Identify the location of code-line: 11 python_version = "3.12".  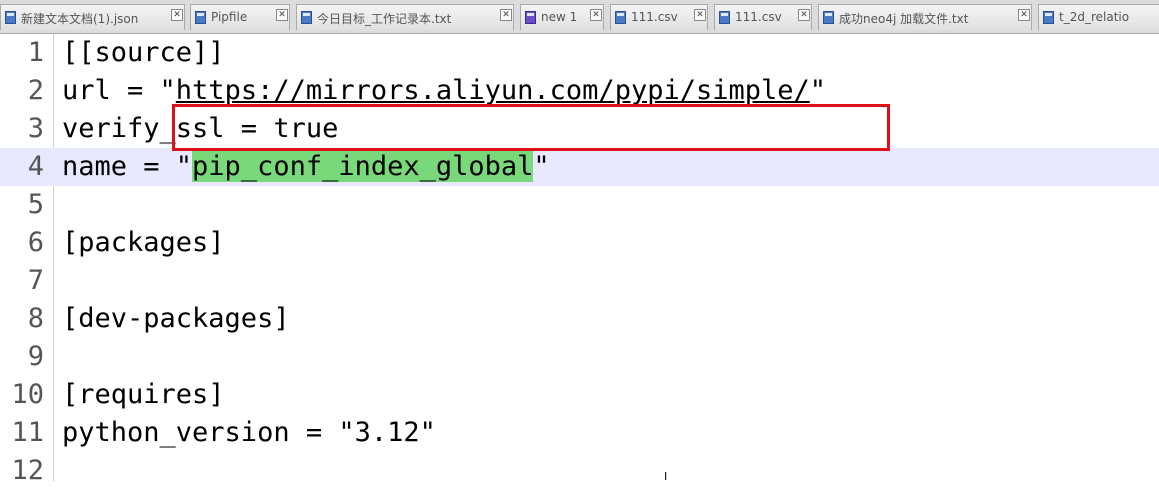
(579, 433).